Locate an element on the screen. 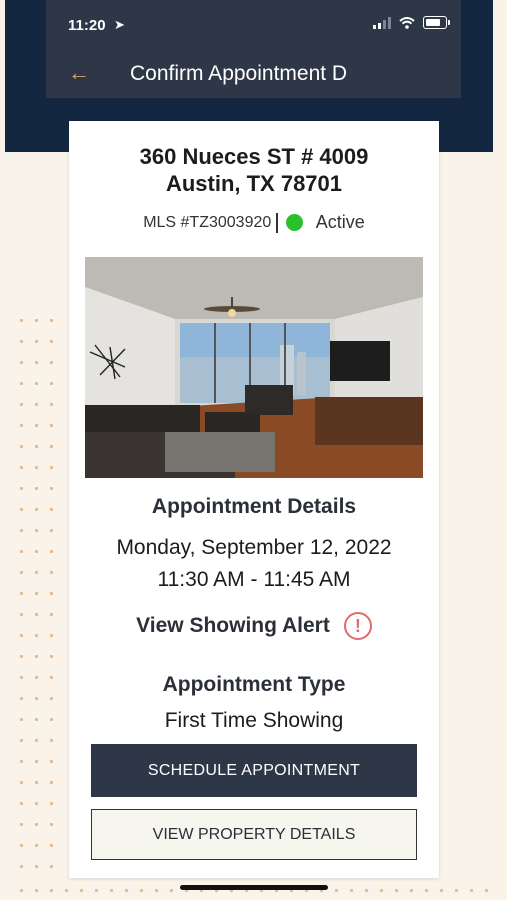 This screenshot has width=507, height=900. status-icons is located at coordinates (411, 22).